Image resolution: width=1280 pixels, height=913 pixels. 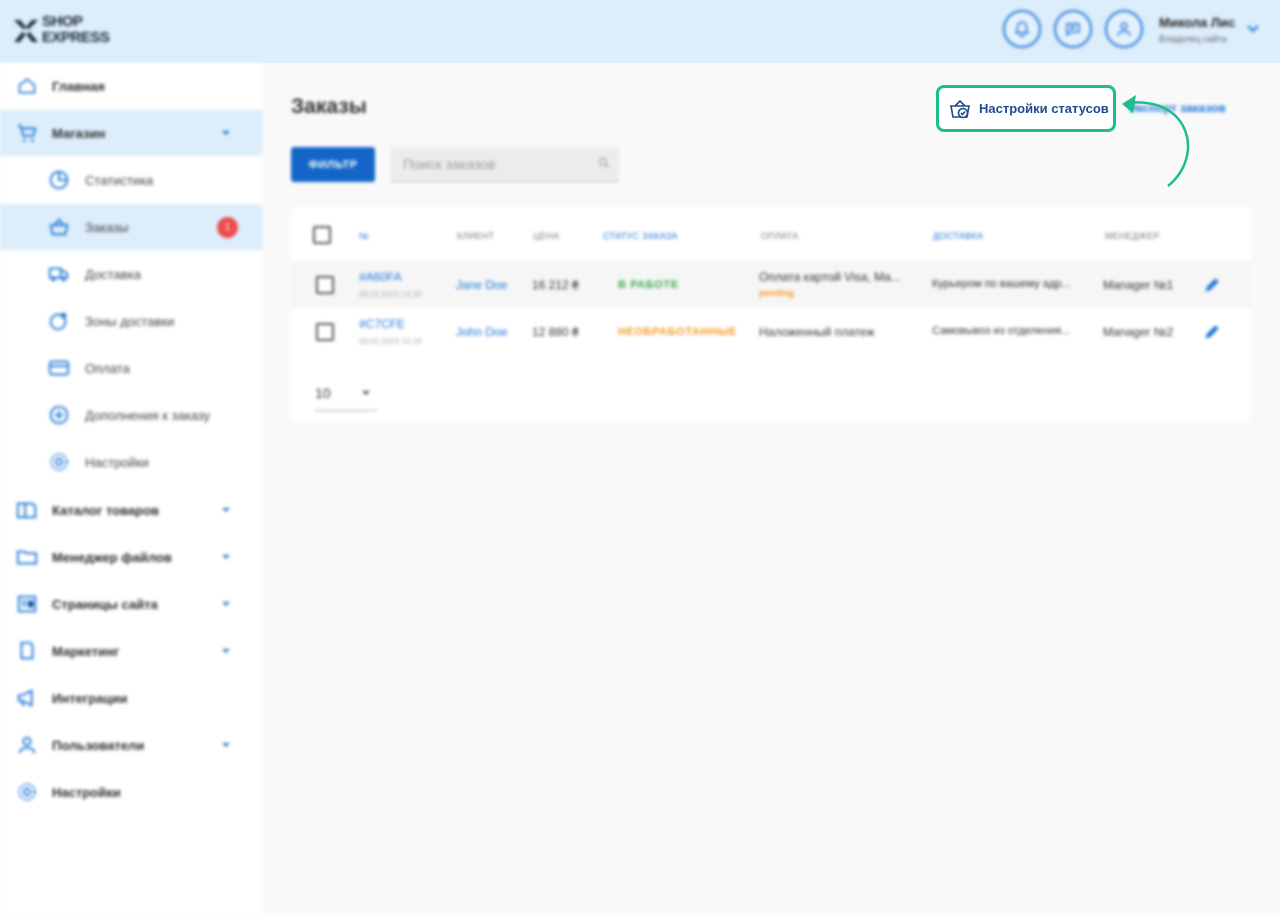 What do you see at coordinates (1132, 236) in the screenshot?
I see `column-header-manager: Менеджер` at bounding box center [1132, 236].